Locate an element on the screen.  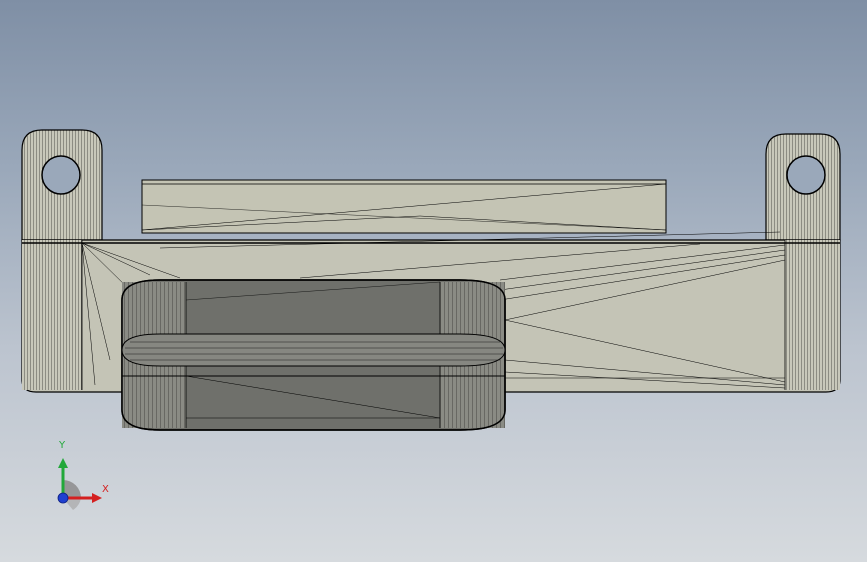
triad-graphic is located at coordinates (79, 484).